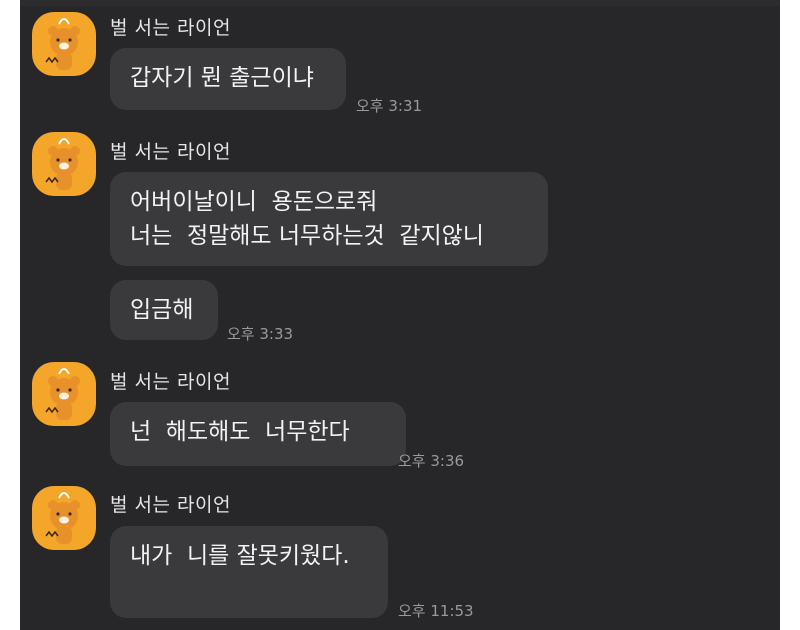  I want to click on message-bubble: 어버이날이니 용돈으로줘 너는 정말해도 너무하는것 같지않니, so click(329, 219).